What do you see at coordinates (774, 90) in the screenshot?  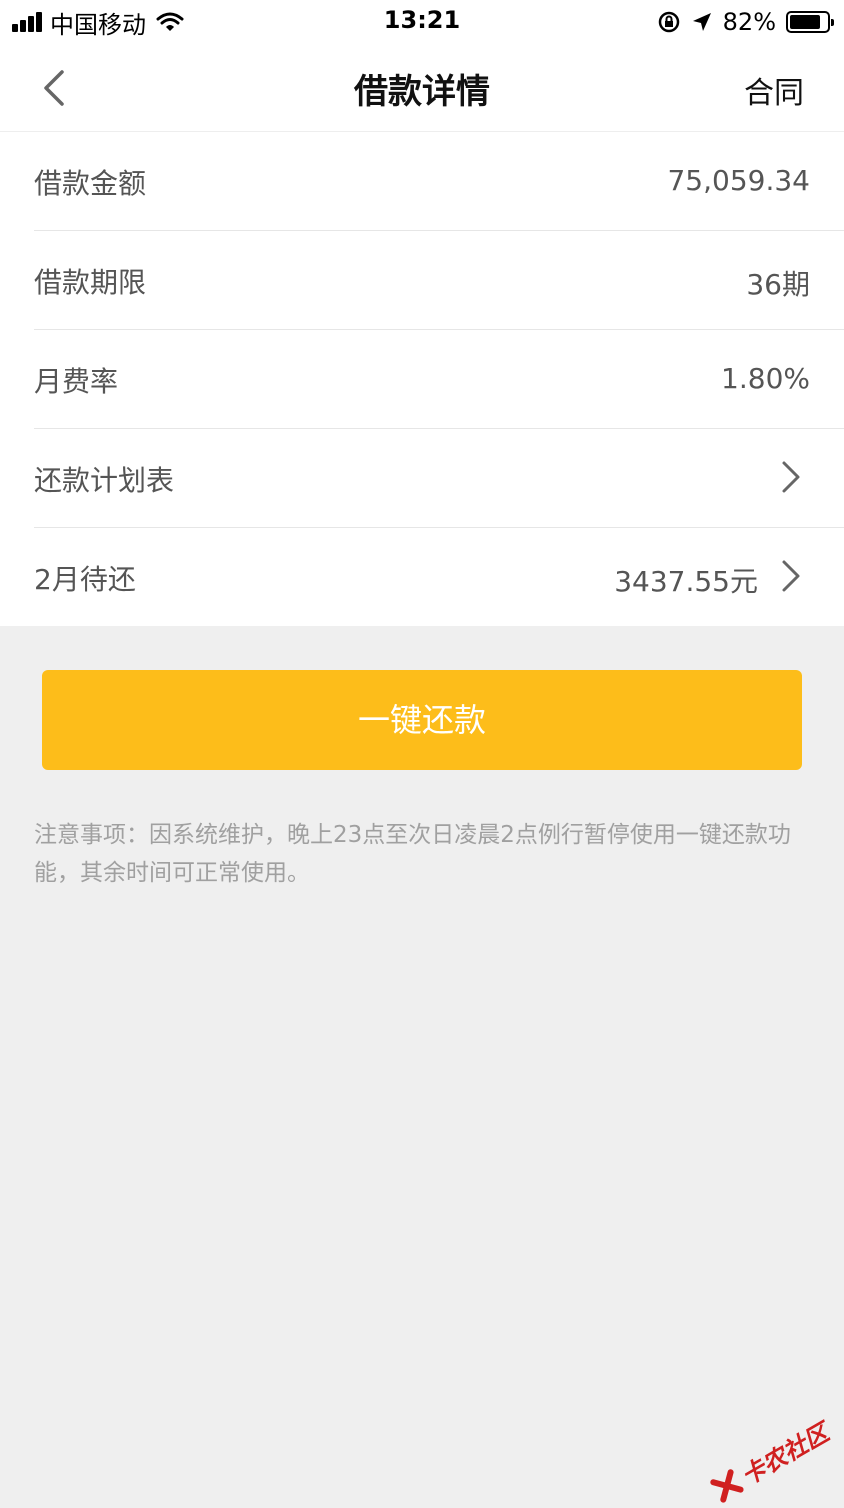 I see `contract-button: 合同` at bounding box center [774, 90].